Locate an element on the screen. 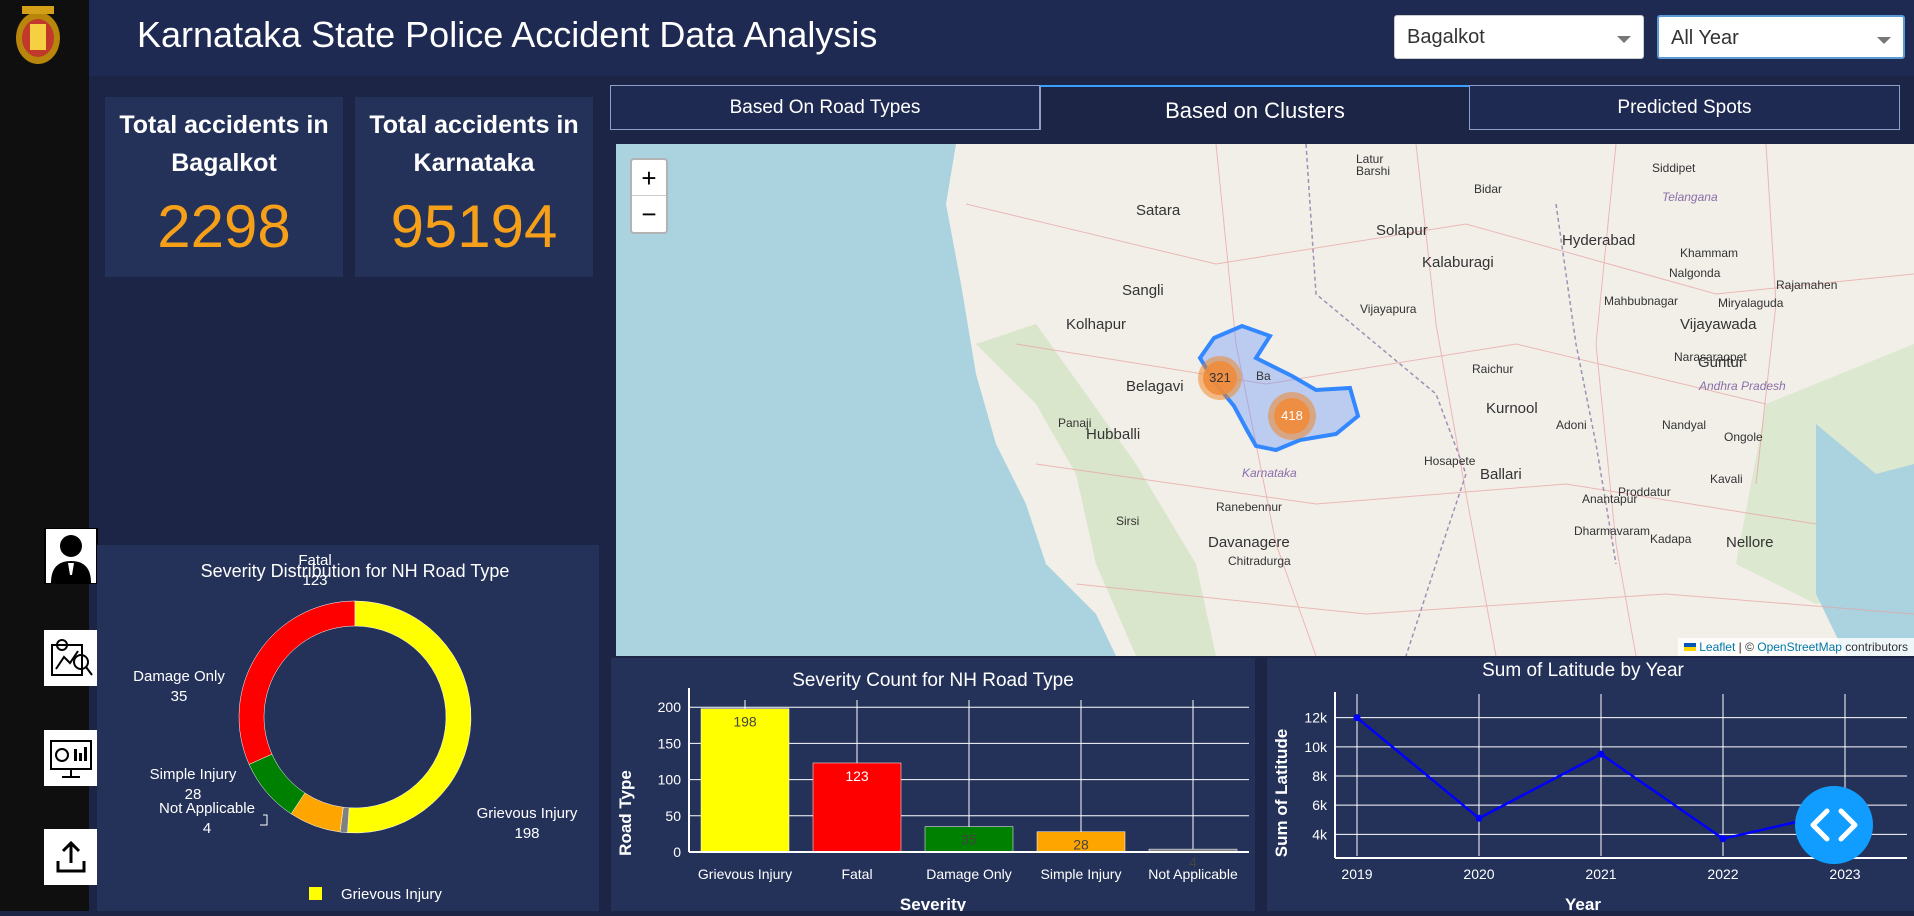  x-tick-label: 2023 is located at coordinates (1844, 874).